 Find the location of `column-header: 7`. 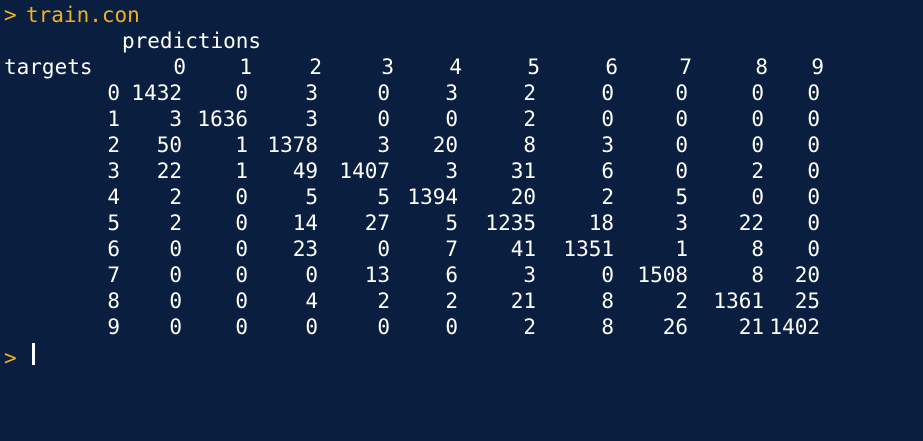

column-header: 7 is located at coordinates (685, 67).